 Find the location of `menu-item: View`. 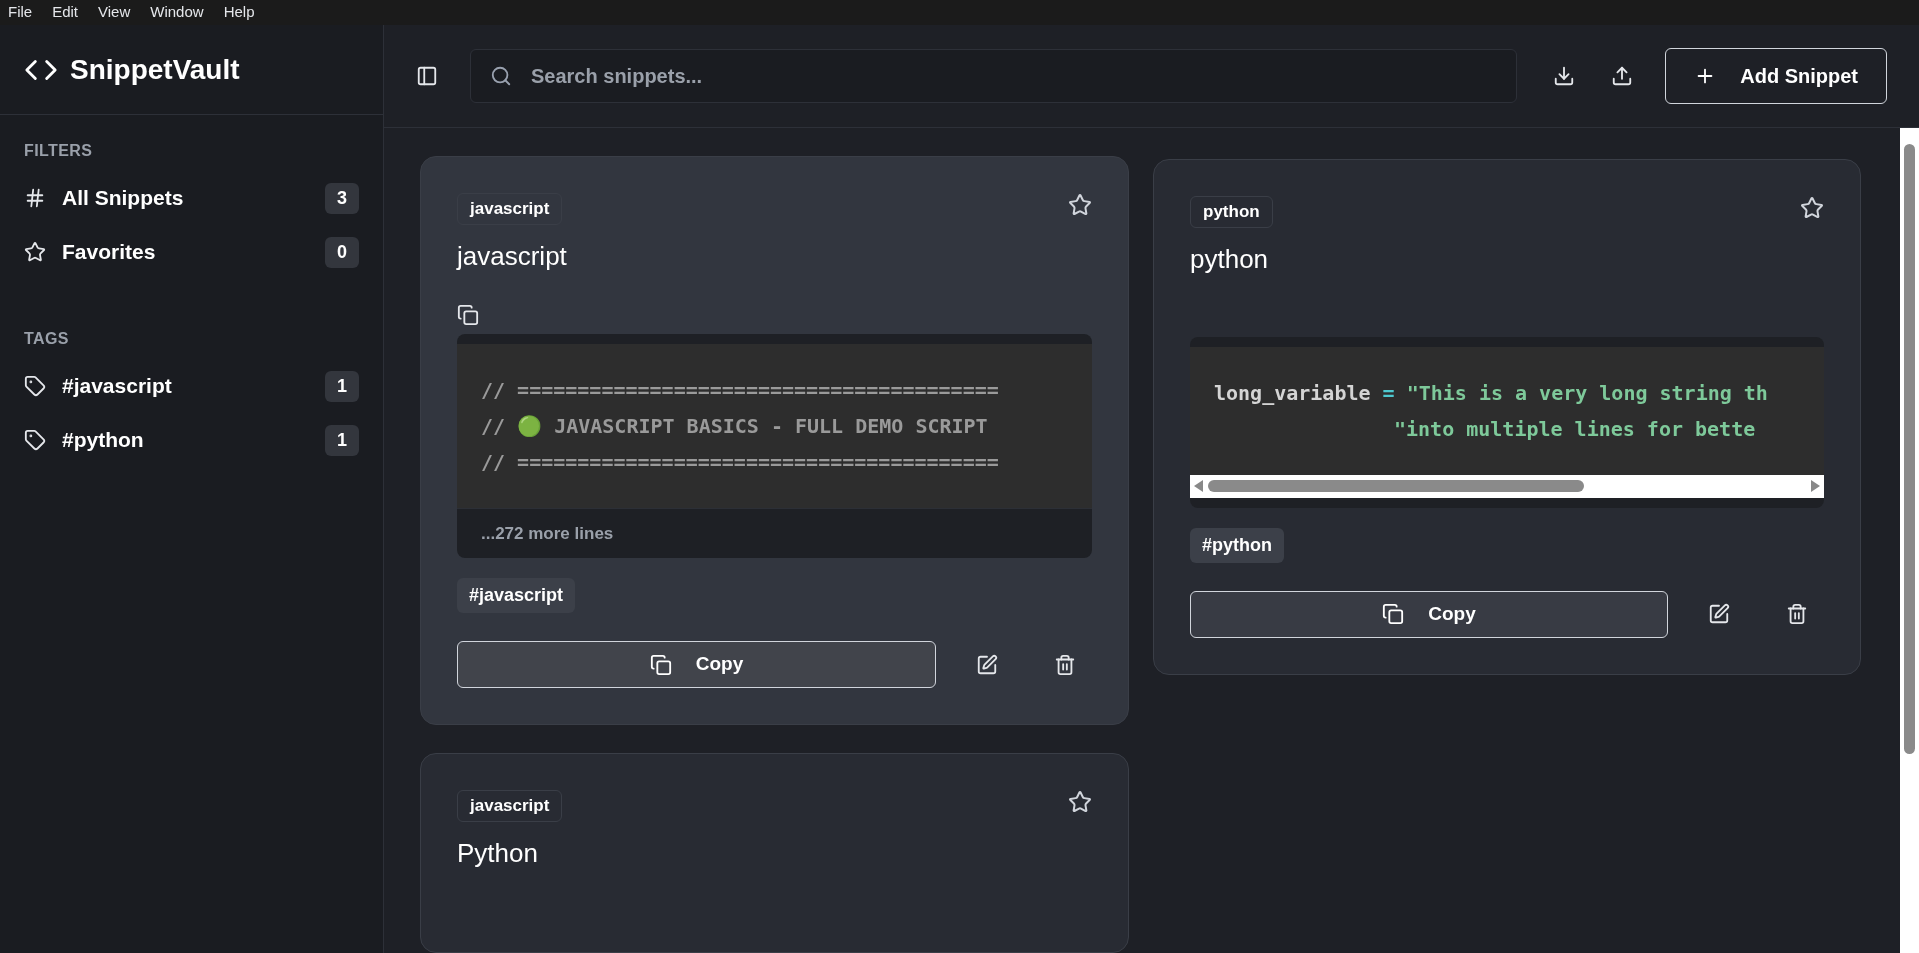

menu-item: View is located at coordinates (114, 12).